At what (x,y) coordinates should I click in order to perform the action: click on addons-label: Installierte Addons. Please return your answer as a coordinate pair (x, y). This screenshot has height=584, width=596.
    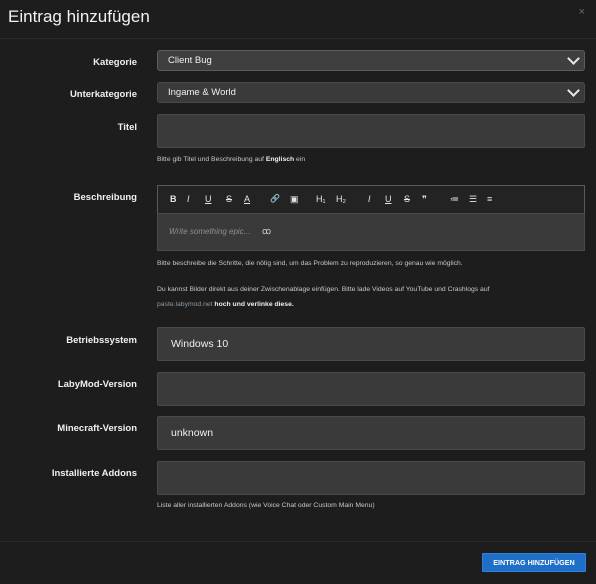
    Looking at the image, I should click on (94, 473).